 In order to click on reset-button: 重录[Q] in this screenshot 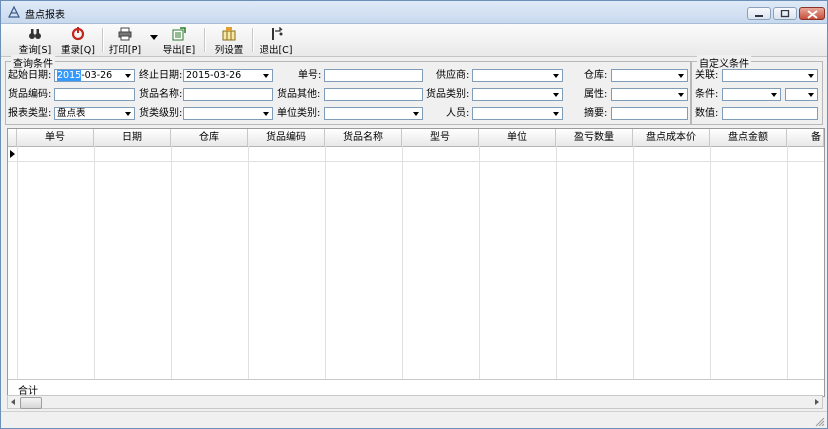, I will do `click(78, 40)`.